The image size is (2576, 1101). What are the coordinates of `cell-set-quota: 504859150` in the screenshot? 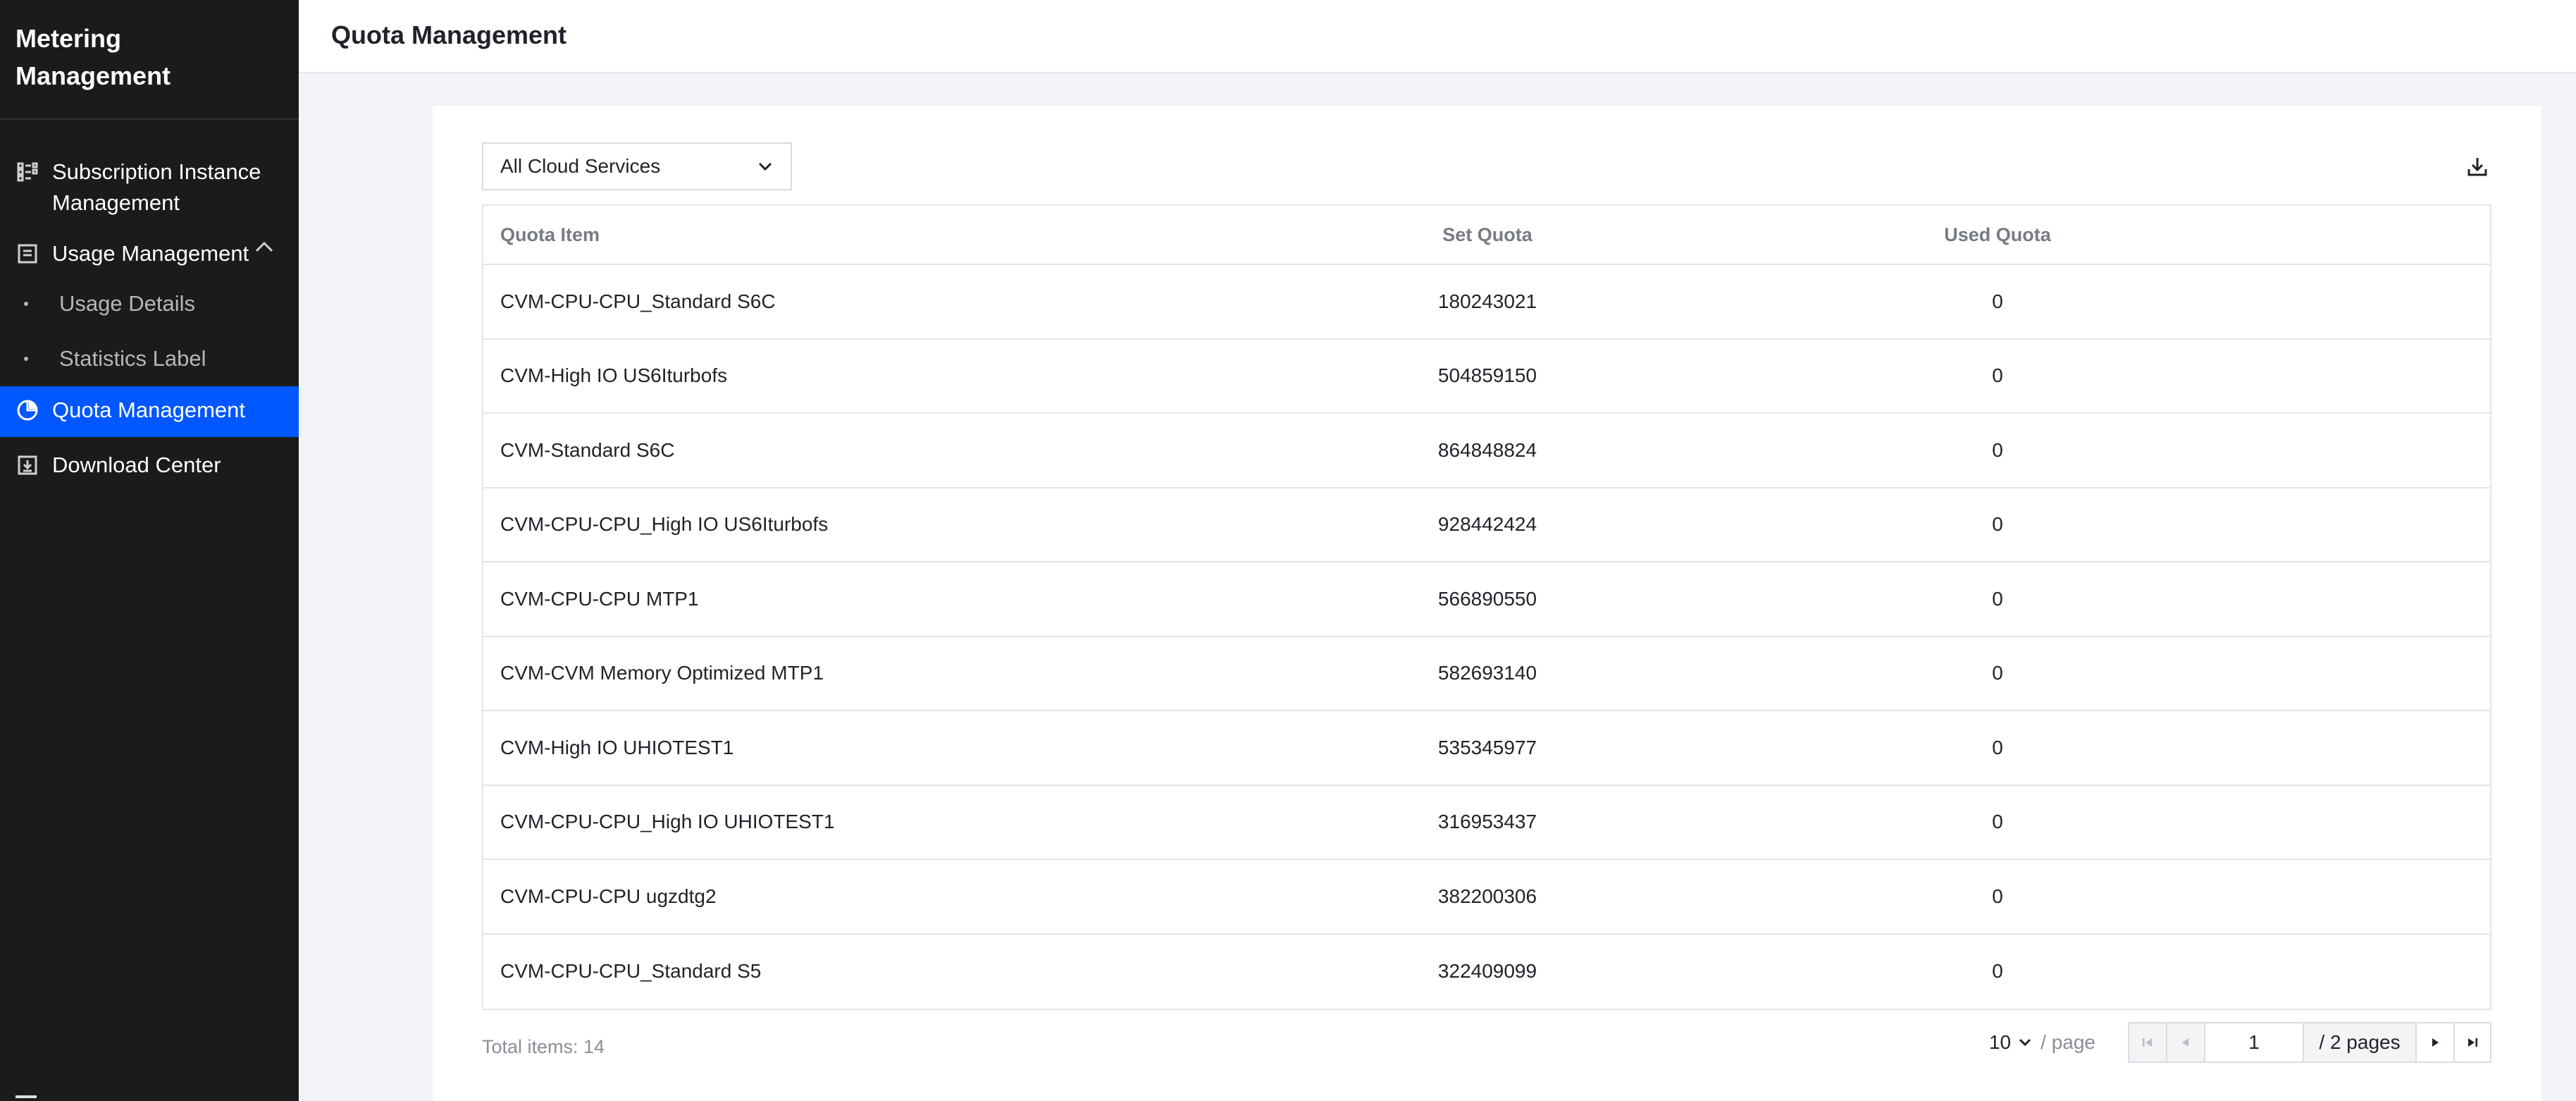 It's located at (1487, 375).